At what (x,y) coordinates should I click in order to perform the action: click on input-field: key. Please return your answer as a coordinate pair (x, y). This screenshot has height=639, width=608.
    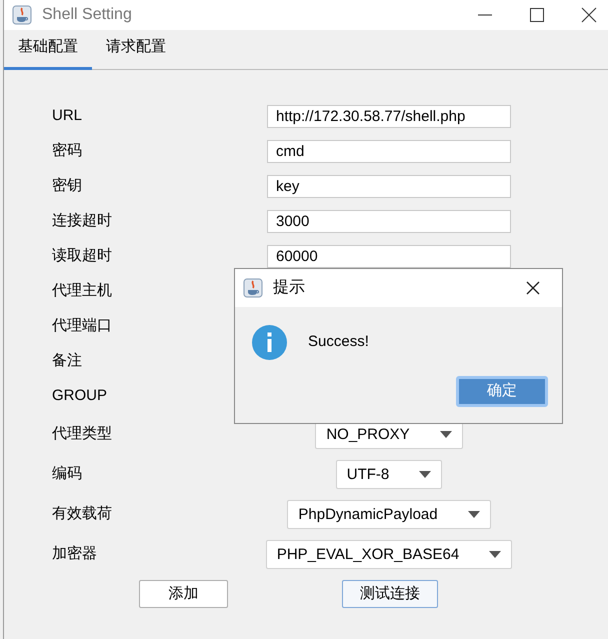
    Looking at the image, I should click on (389, 186).